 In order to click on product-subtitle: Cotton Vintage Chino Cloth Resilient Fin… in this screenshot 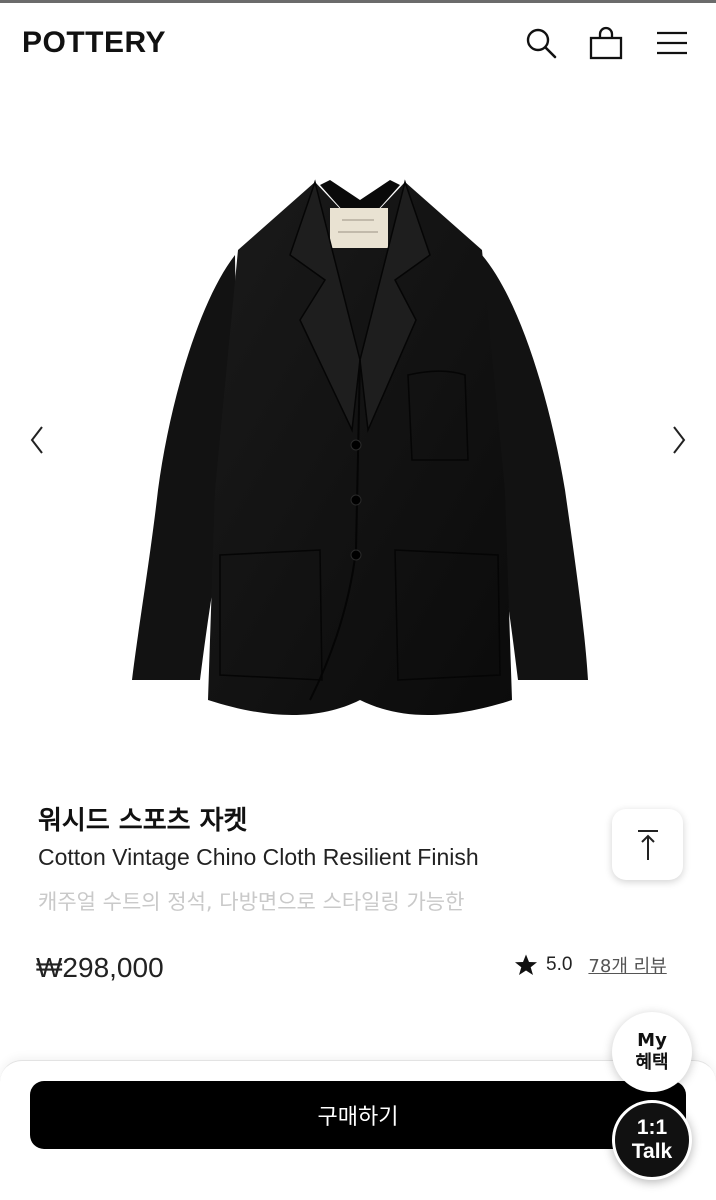, I will do `click(258, 857)`.